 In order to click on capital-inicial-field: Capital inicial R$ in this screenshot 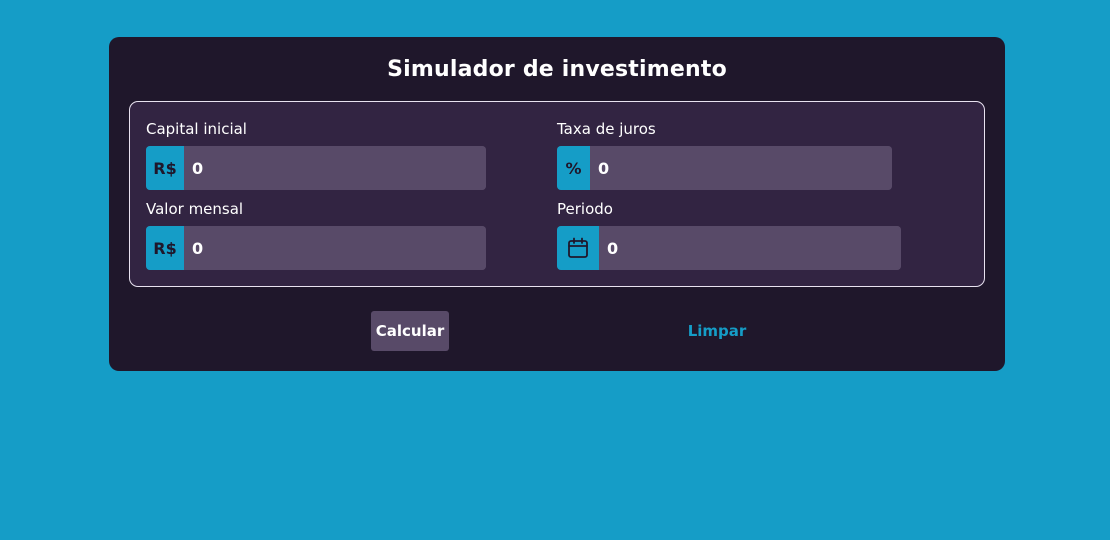, I will do `click(316, 155)`.